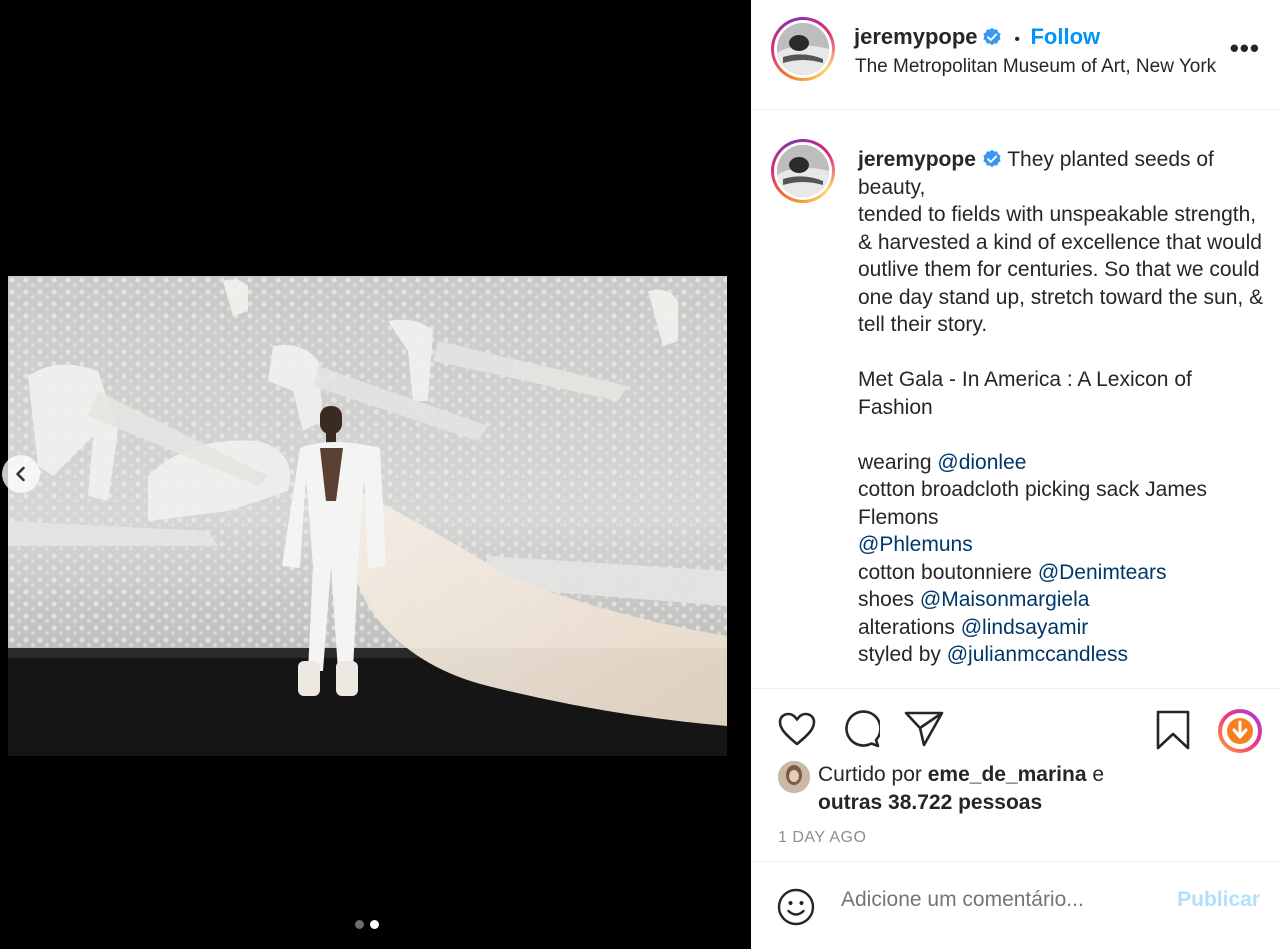 This screenshot has height=949, width=1280. I want to click on caption-author-avatar-image, so click(803, 171).